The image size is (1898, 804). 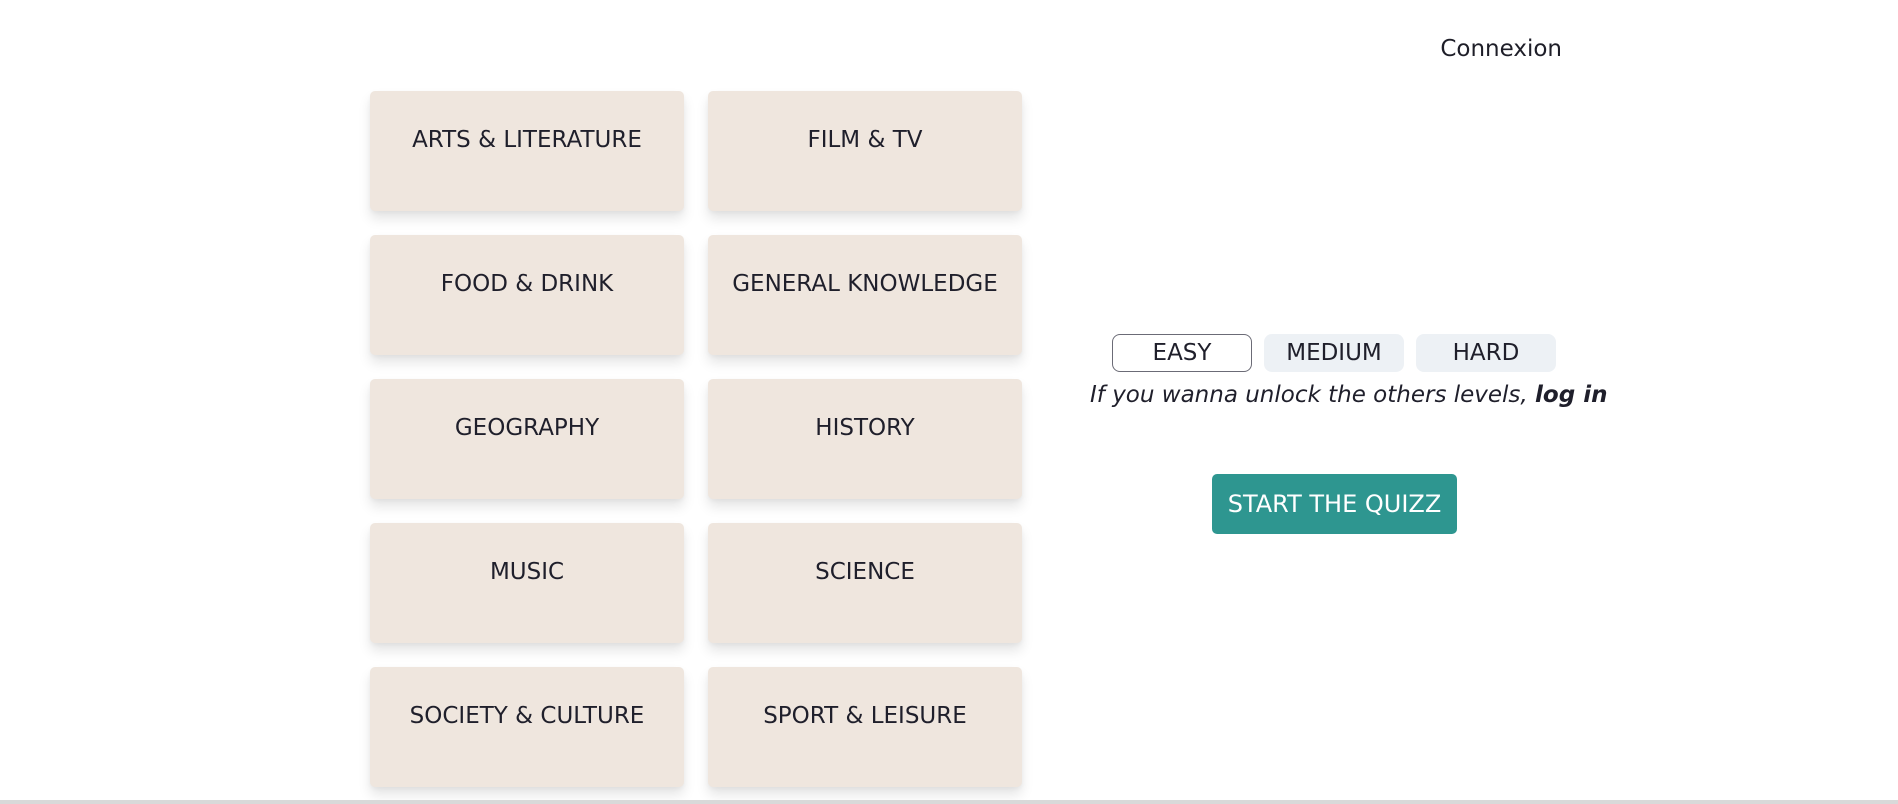 What do you see at coordinates (865, 284) in the screenshot?
I see `category-label: GENERAL KNOWLEDGE` at bounding box center [865, 284].